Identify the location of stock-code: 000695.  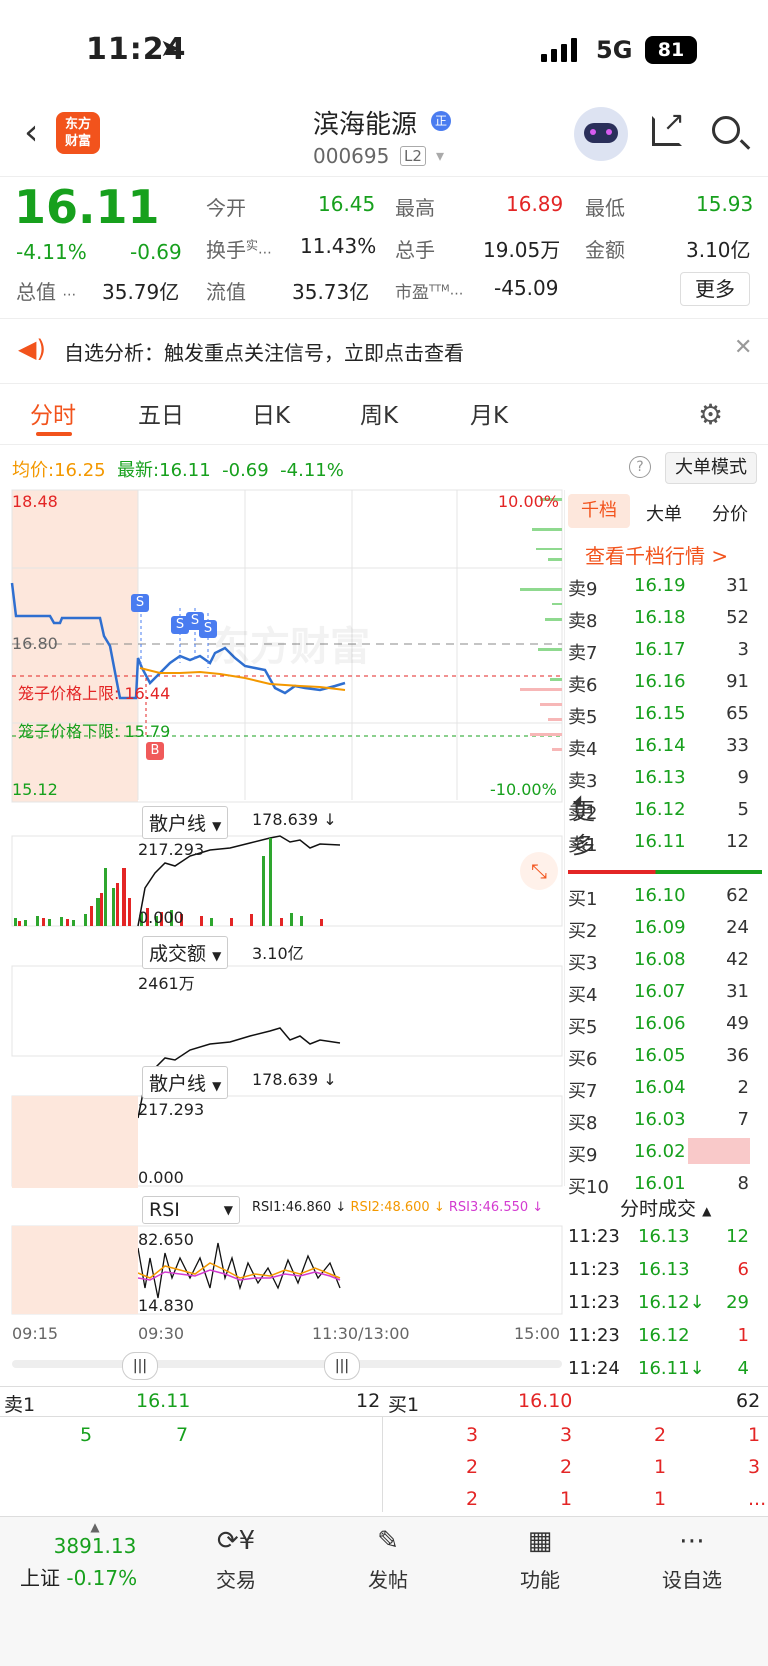
(351, 156).